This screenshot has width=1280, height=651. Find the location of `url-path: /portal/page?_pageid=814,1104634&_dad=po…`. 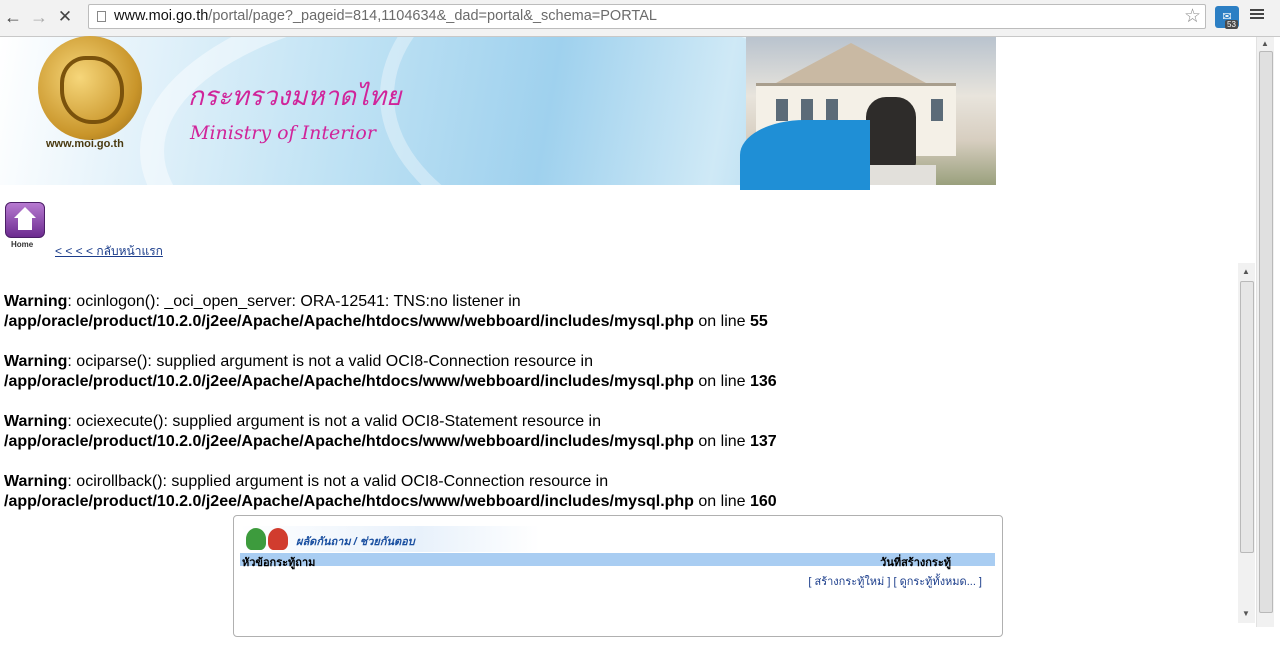

url-path: /portal/page?_pageid=814,1104634&_dad=po… is located at coordinates (432, 16).